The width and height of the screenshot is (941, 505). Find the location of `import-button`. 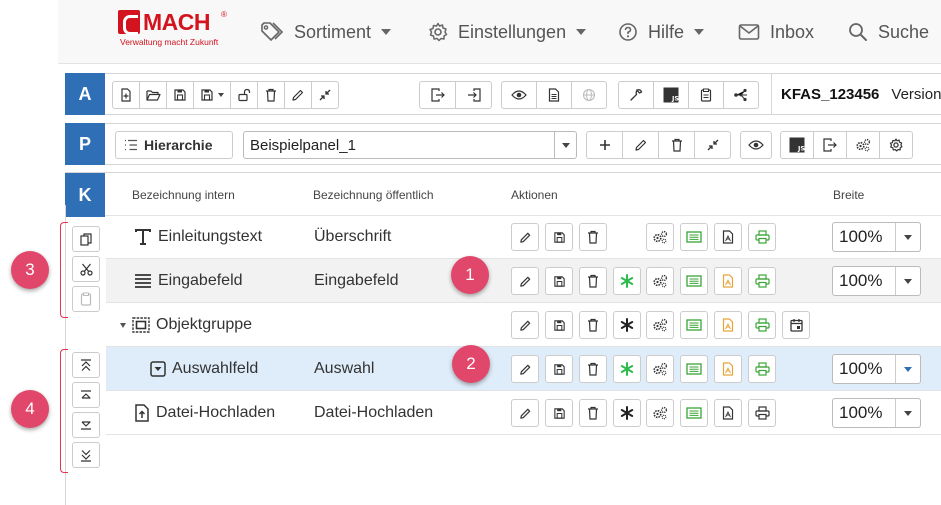

import-button is located at coordinates (473, 95).